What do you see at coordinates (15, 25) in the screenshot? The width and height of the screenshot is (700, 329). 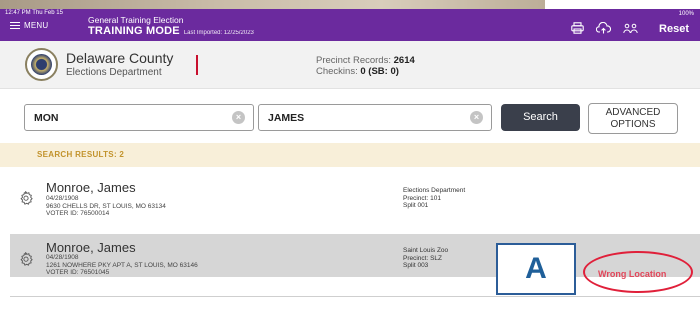 I see `hamburger-icon` at bounding box center [15, 25].